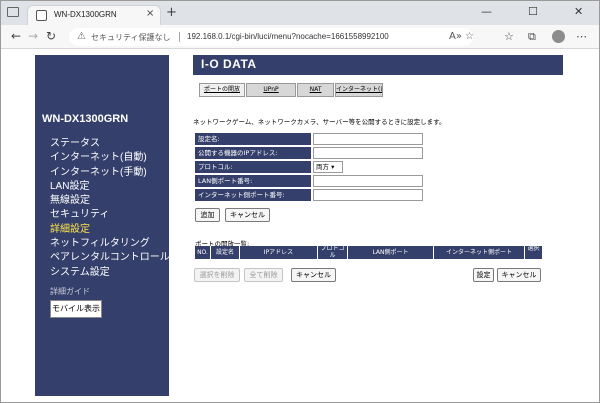 This screenshot has width=600, height=403. Describe the element at coordinates (558, 36) in the screenshot. I see `profile-avatar` at that location.